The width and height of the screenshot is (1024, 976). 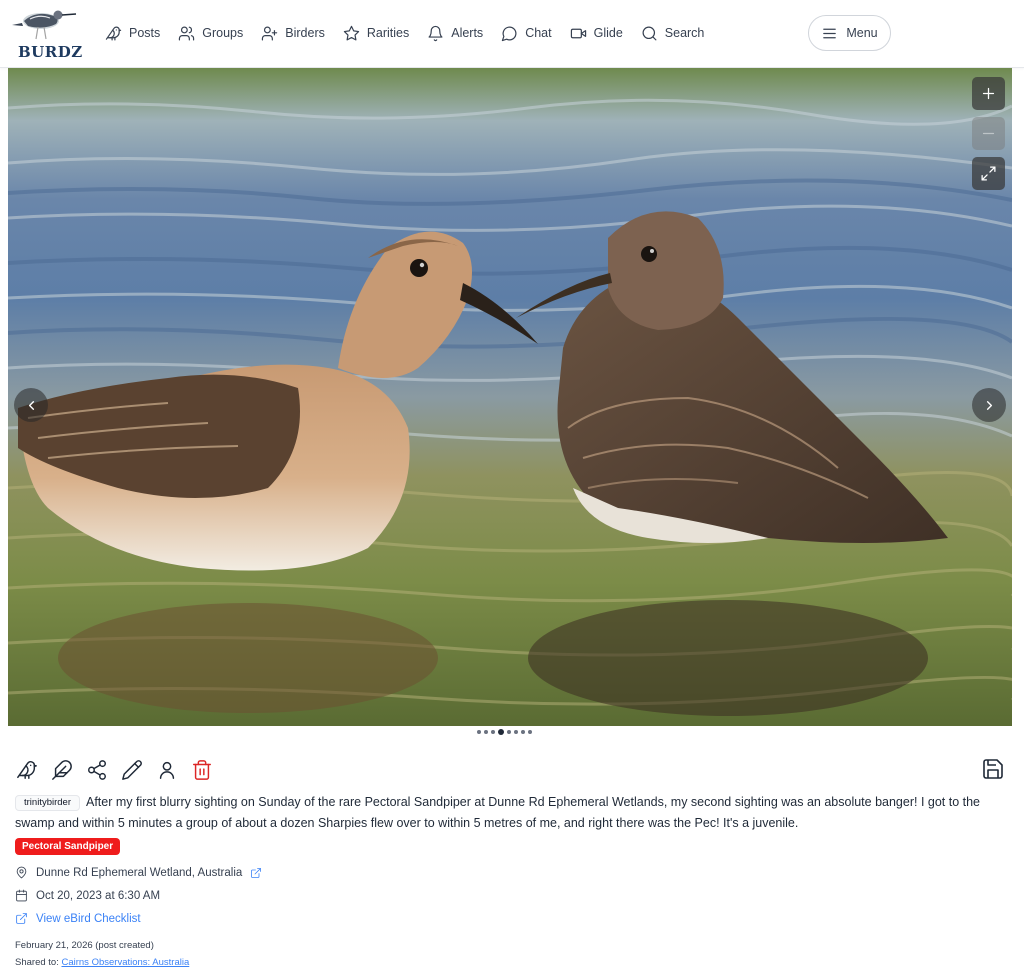 I want to click on chevron-right-icon, so click(x=989, y=405).